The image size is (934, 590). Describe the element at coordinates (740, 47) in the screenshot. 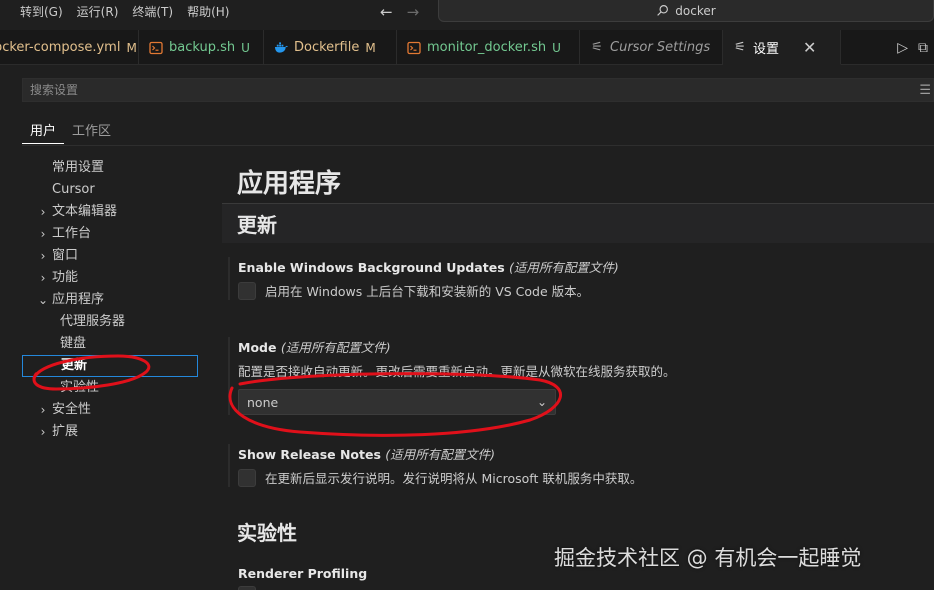

I see `settings-icon: ⚟` at that location.